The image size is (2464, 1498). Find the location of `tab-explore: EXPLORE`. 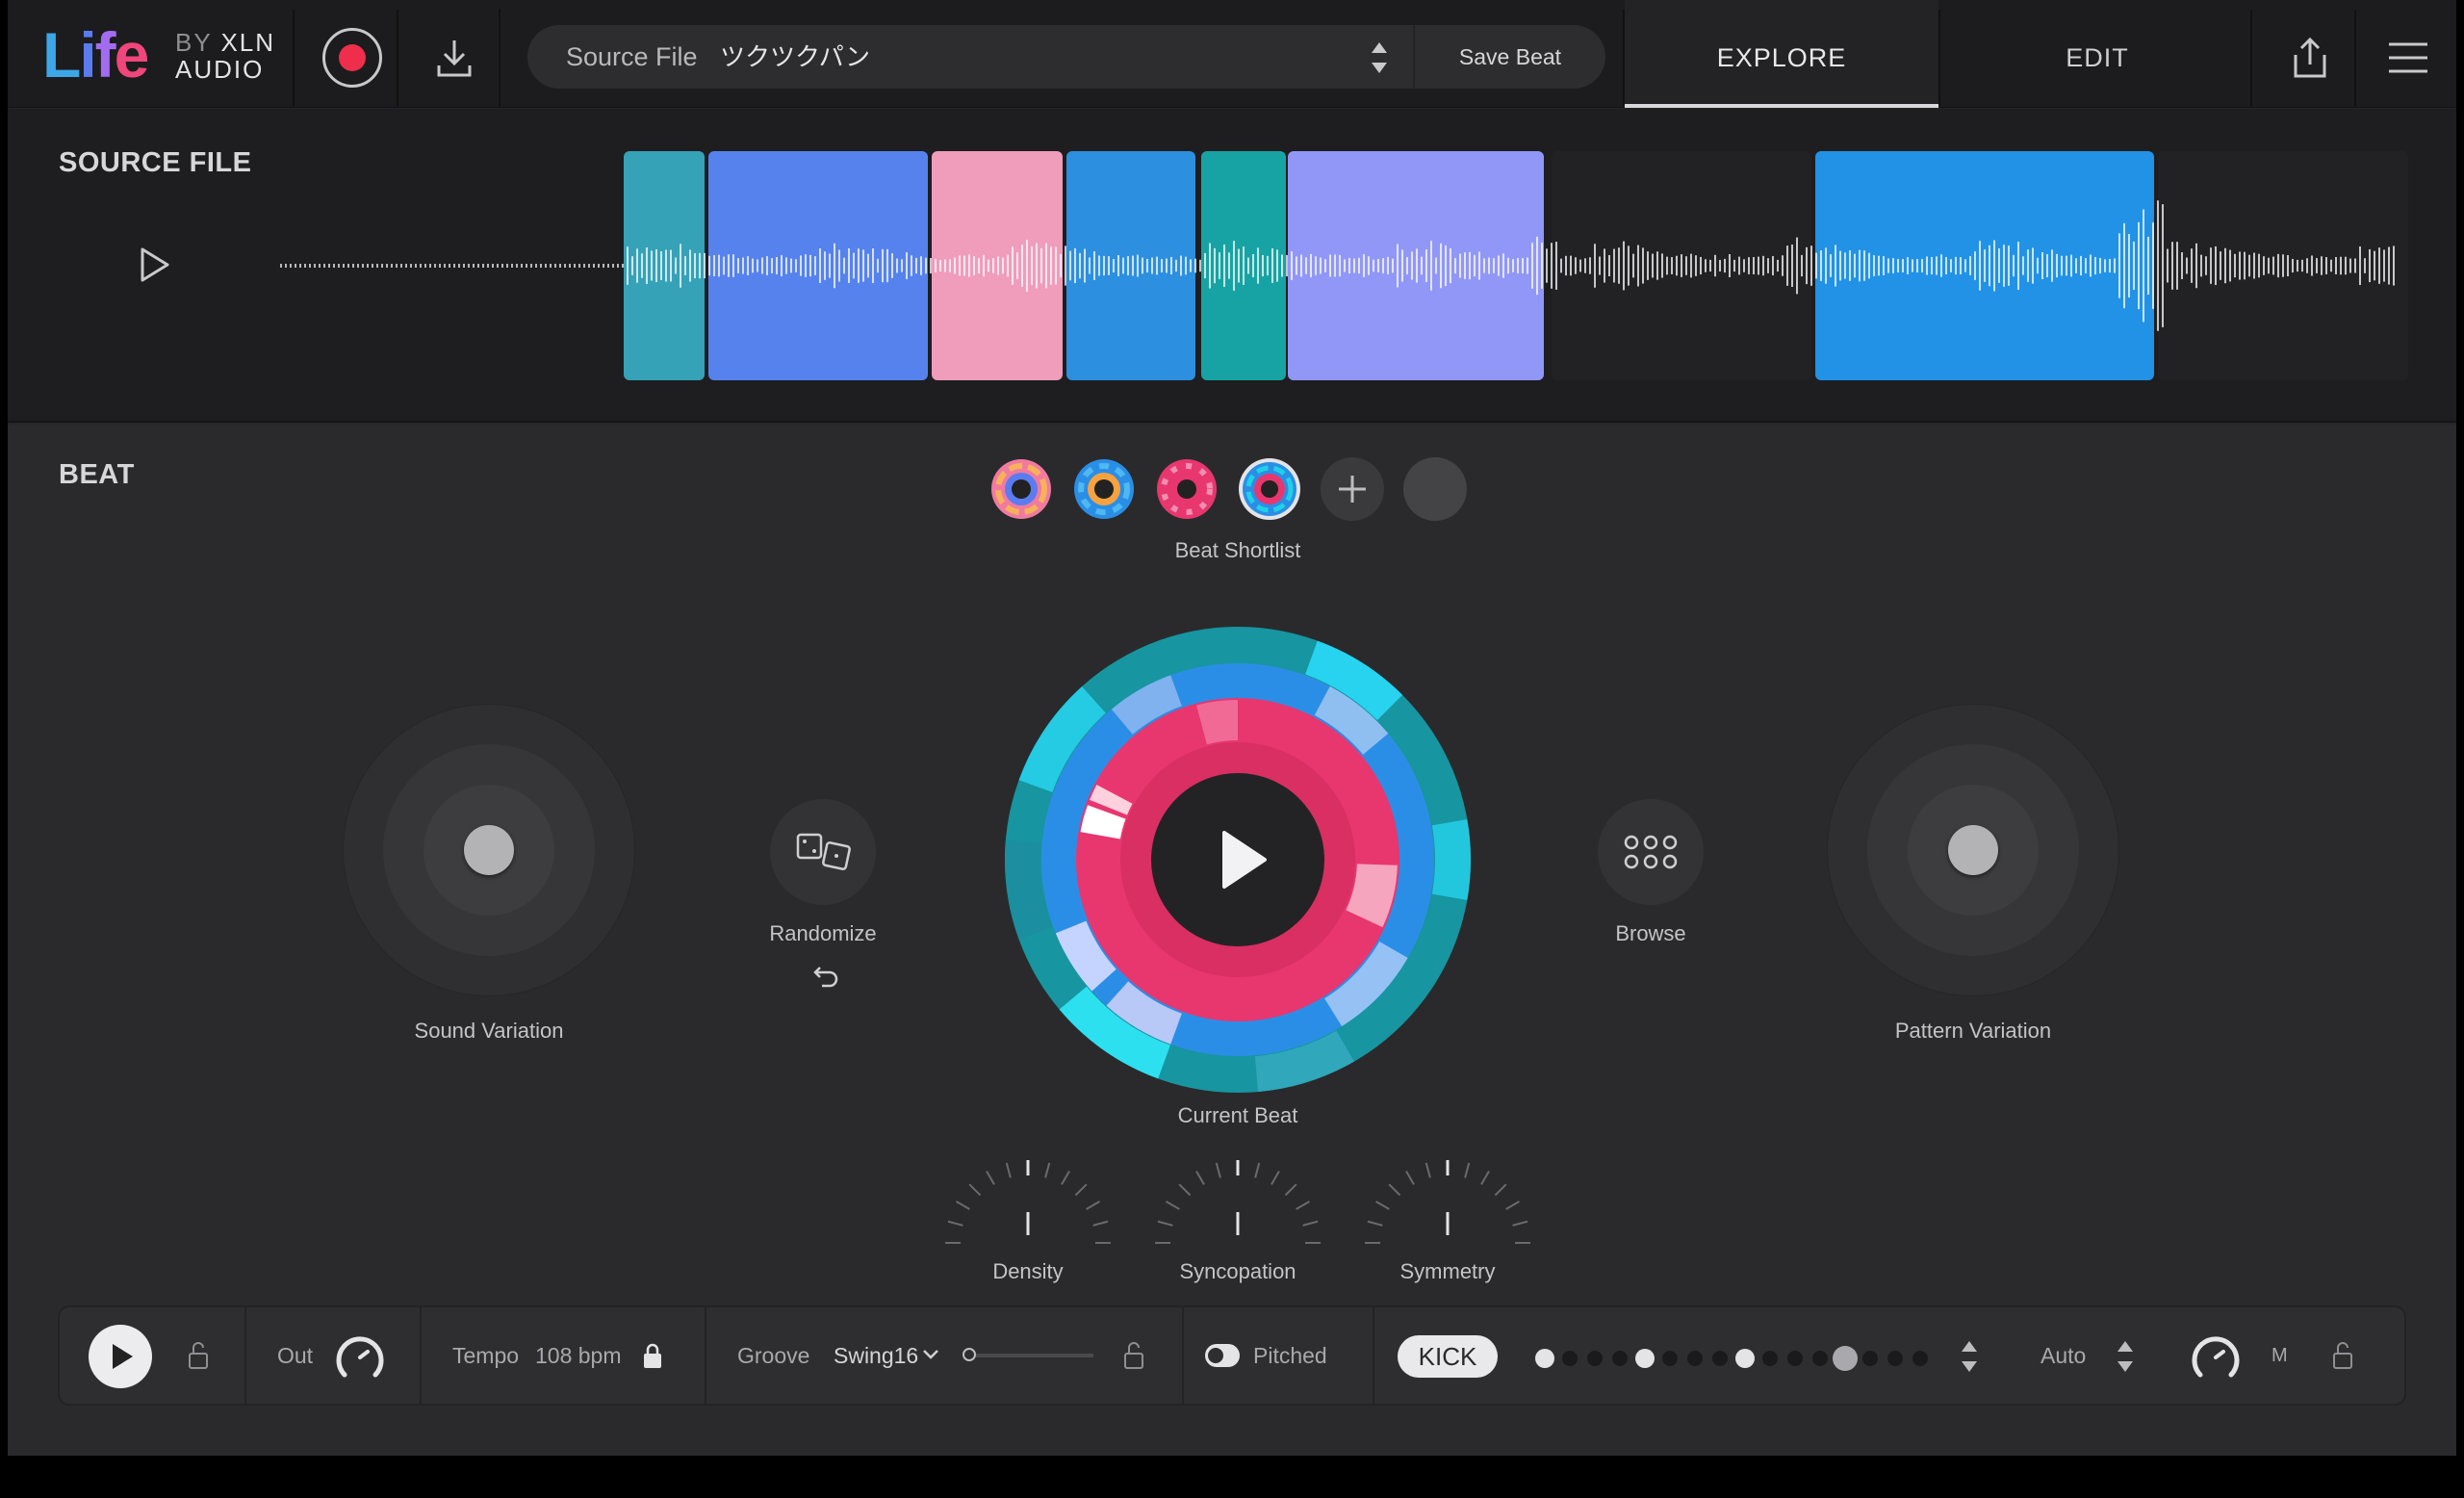

tab-explore: EXPLORE is located at coordinates (1781, 54).